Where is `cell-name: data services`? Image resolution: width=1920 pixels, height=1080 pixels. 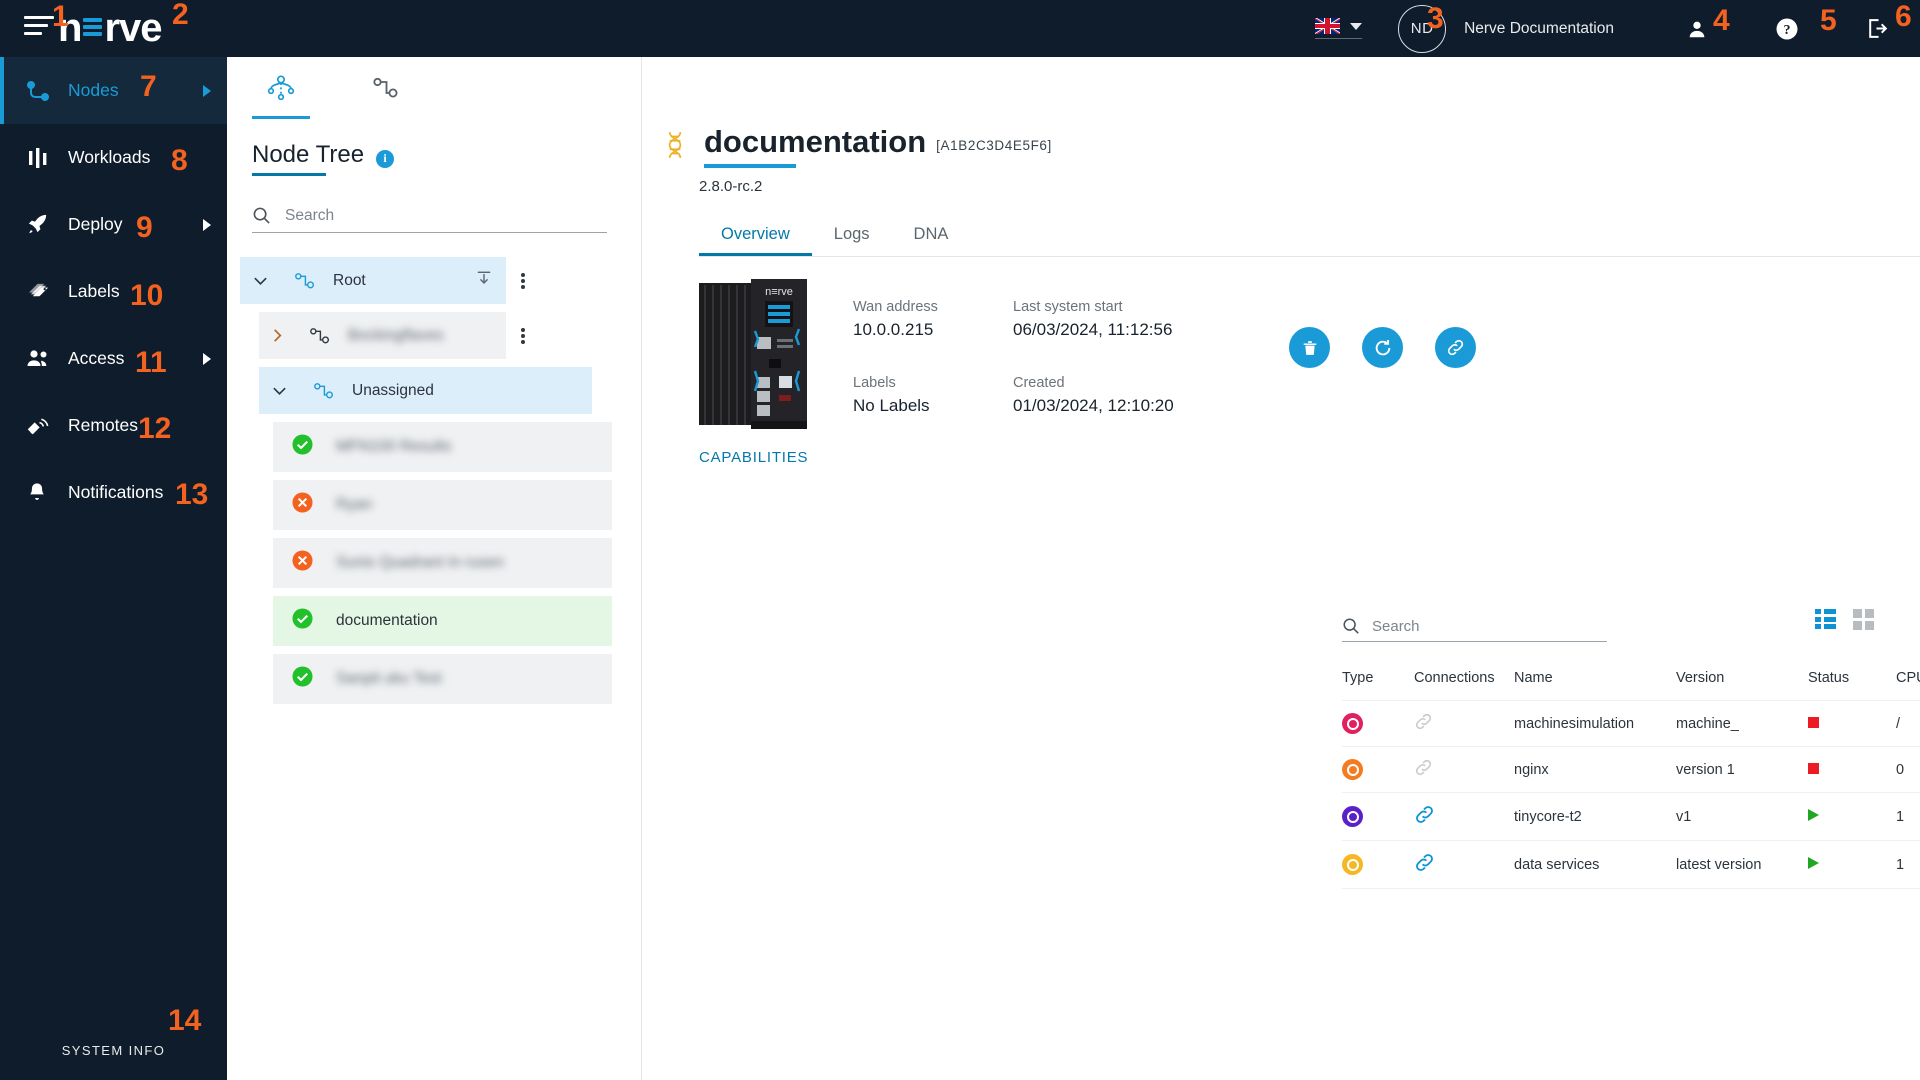
cell-name: data services is located at coordinates (1595, 864).